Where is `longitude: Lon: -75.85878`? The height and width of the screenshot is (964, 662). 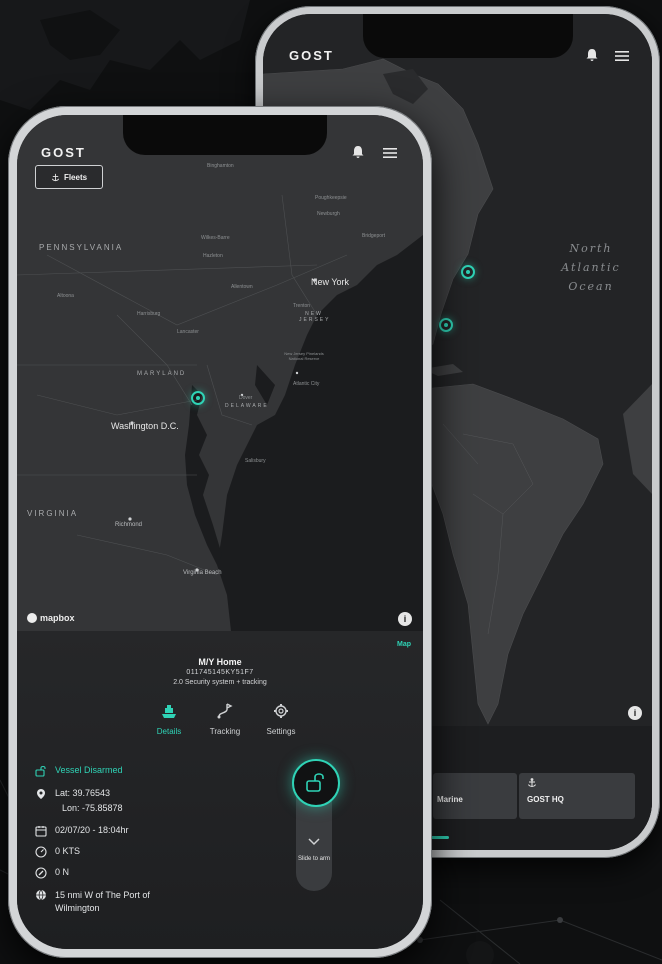 longitude: Lon: -75.85878 is located at coordinates (92, 808).